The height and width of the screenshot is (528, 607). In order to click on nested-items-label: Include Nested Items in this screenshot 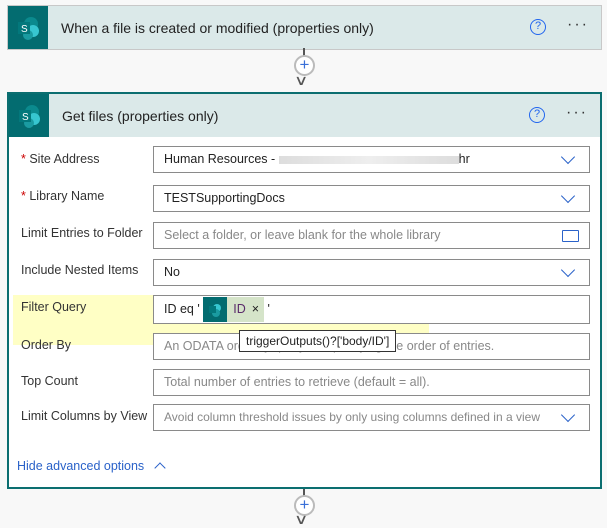, I will do `click(80, 270)`.